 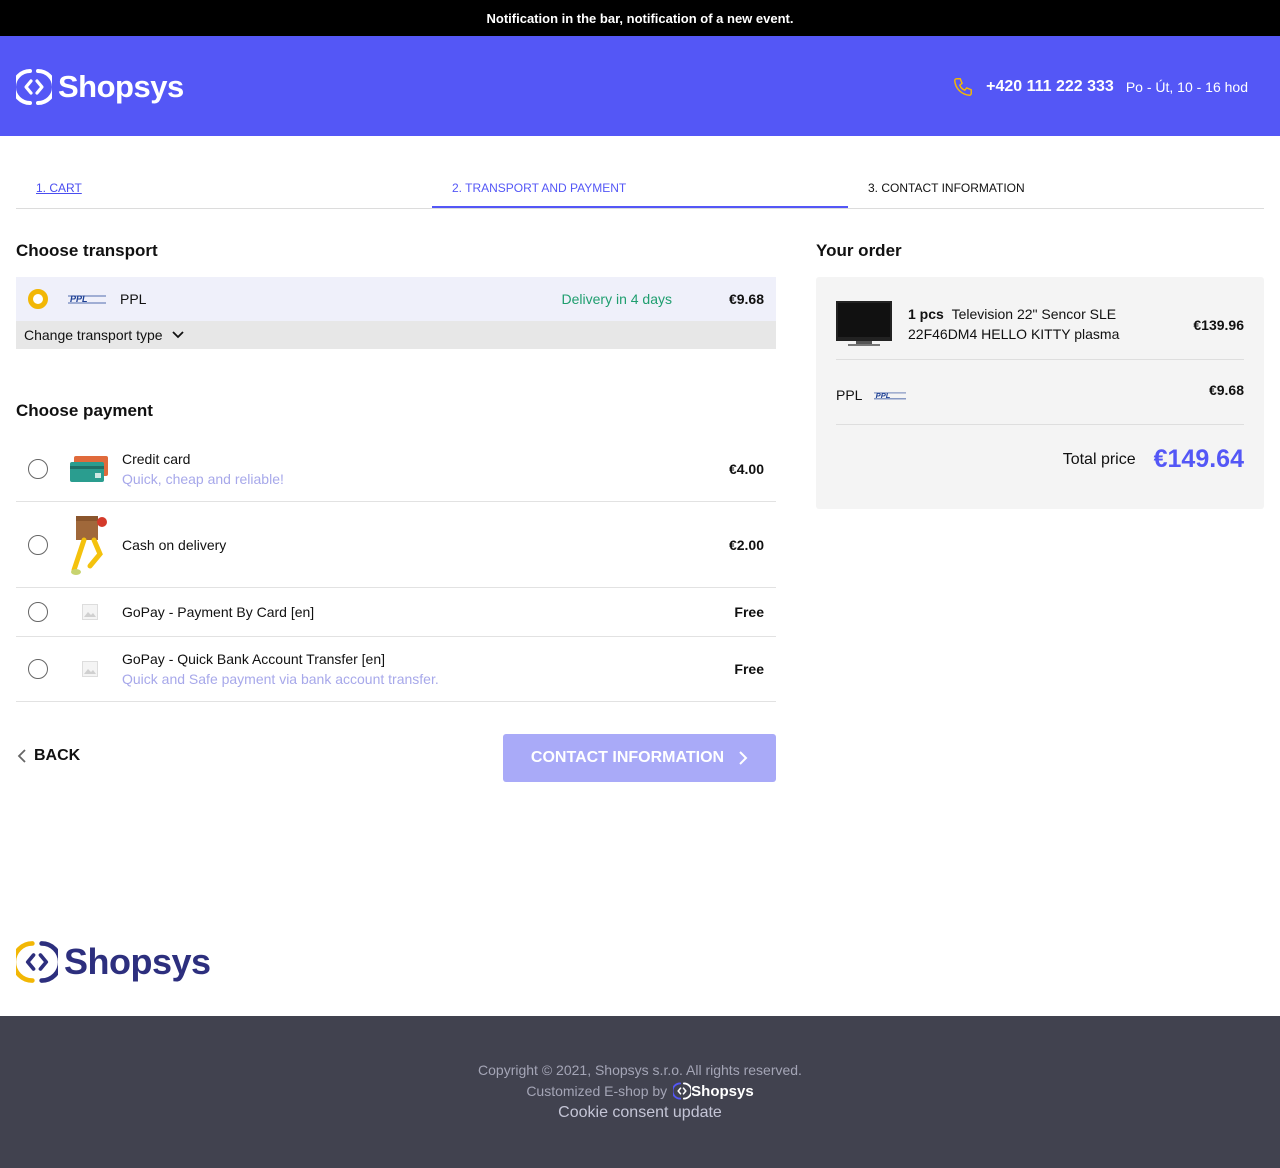 What do you see at coordinates (864, 324) in the screenshot?
I see `product-image` at bounding box center [864, 324].